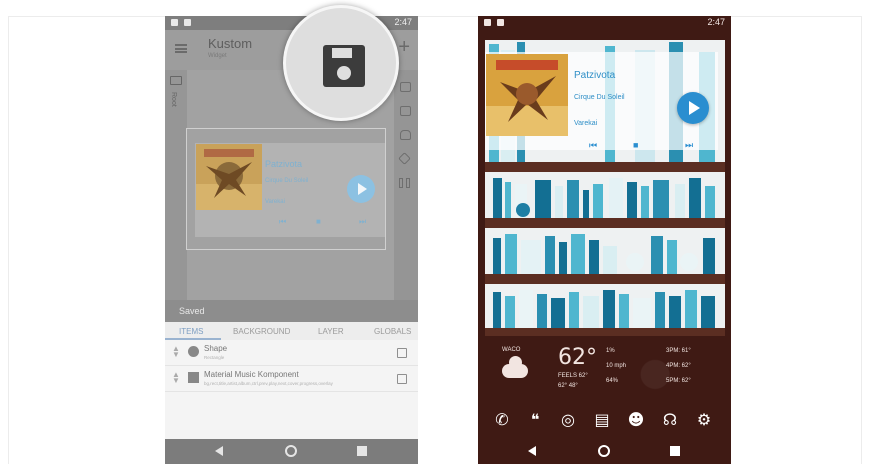  What do you see at coordinates (573, 376) in the screenshot?
I see `weather-feels: FEELS 62°` at bounding box center [573, 376].